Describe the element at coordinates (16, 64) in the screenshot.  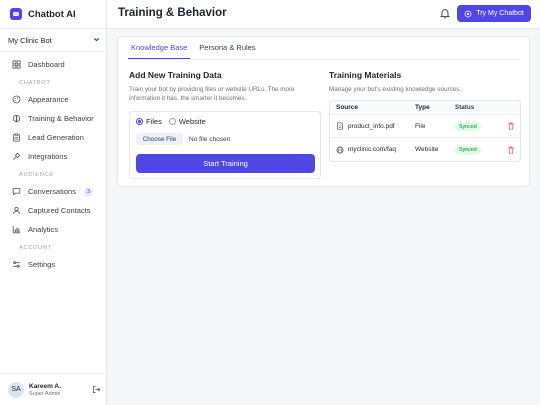
I see `dashboard-icon` at that location.